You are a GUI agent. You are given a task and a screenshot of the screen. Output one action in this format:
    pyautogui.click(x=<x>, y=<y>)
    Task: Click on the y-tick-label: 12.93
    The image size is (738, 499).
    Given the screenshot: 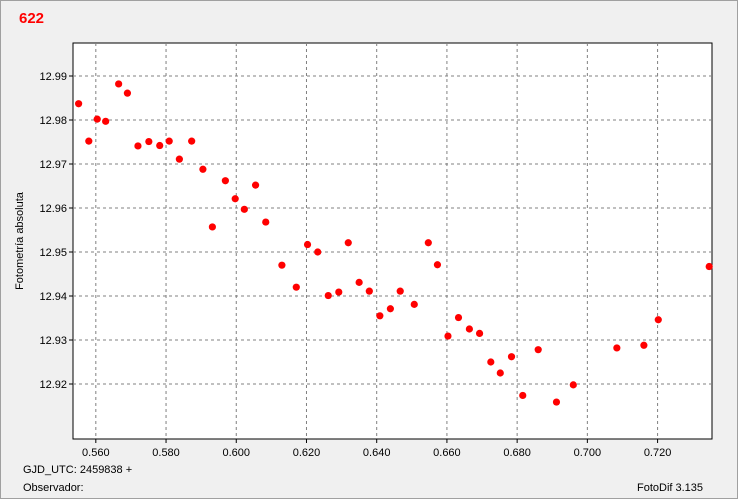 What is the action you would take?
    pyautogui.click(x=53, y=341)
    